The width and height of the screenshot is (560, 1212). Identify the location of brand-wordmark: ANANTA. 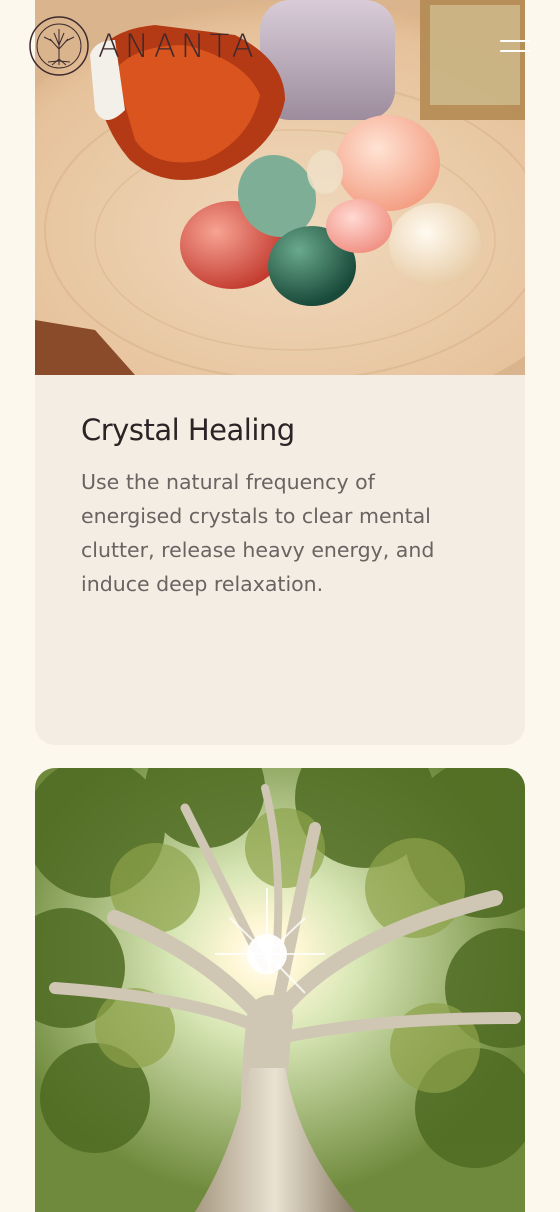
(178, 46).